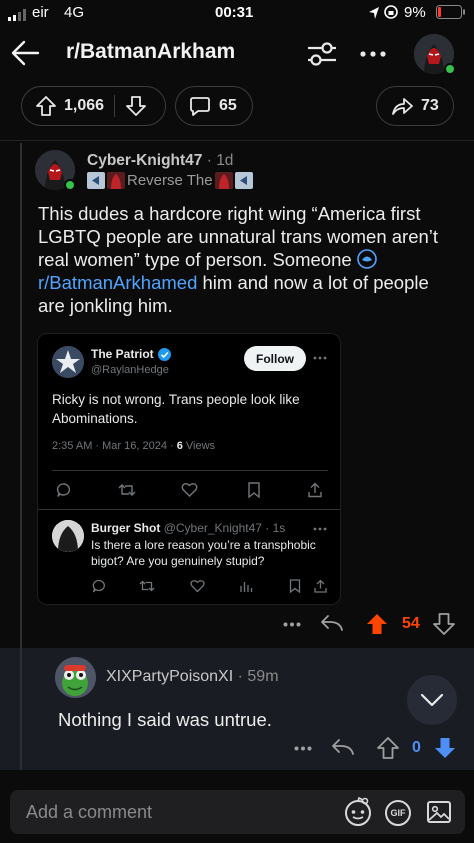 The image size is (474, 843). What do you see at coordinates (169, 676) in the screenshot?
I see `reply-author: XIXPartyPoisonXI` at bounding box center [169, 676].